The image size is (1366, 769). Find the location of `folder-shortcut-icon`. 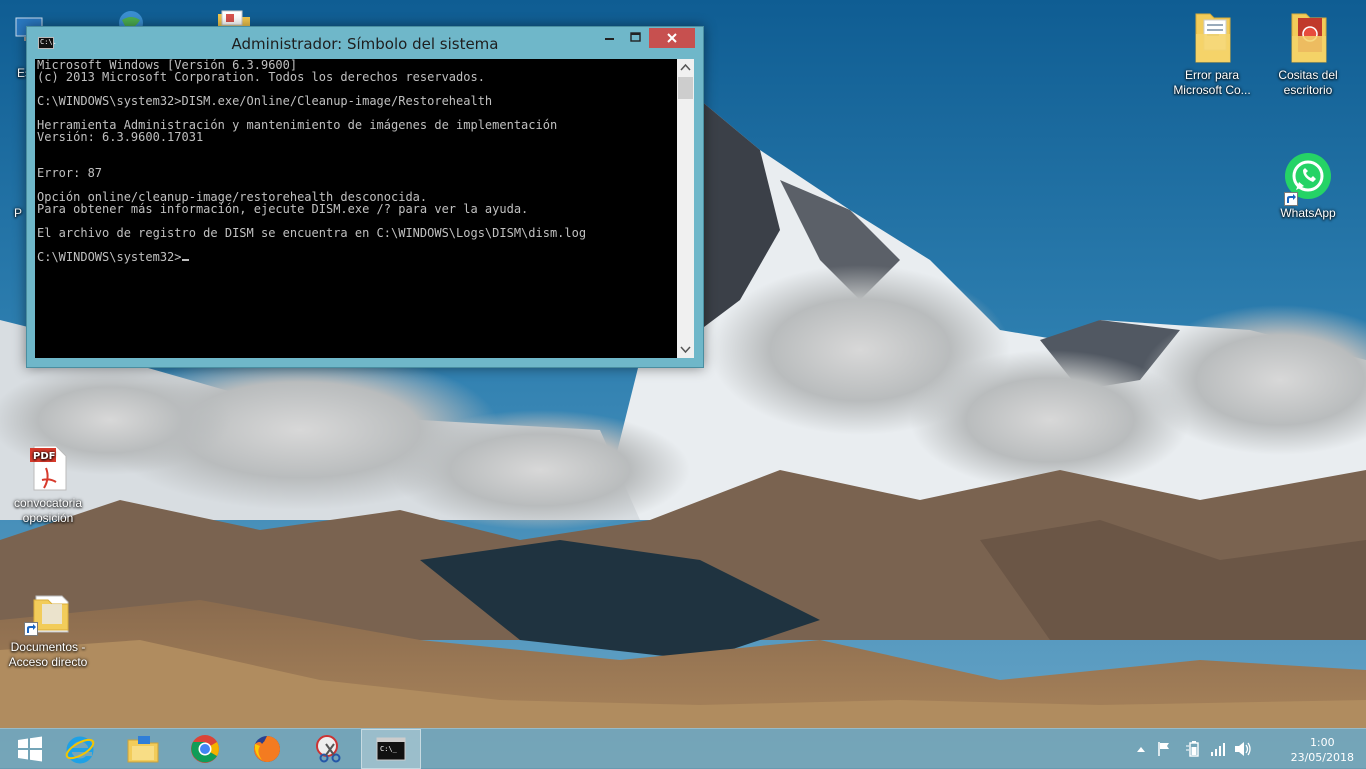

folder-shortcut-icon is located at coordinates (48, 612).